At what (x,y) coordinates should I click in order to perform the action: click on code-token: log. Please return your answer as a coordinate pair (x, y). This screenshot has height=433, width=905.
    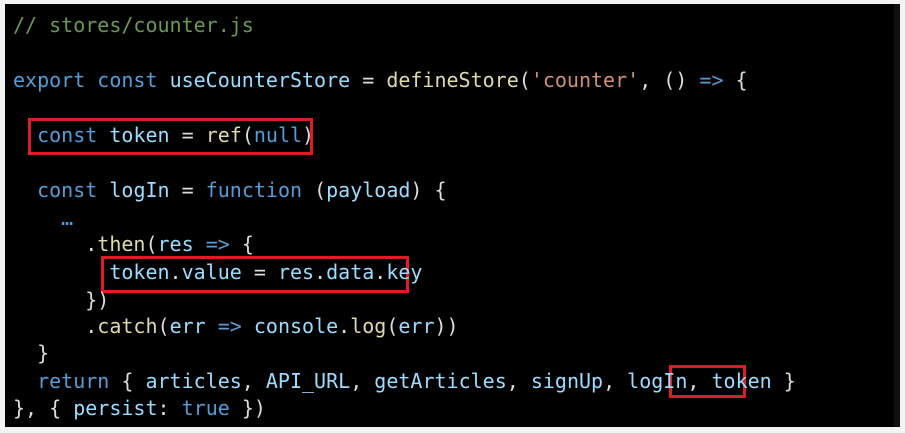
    Looking at the image, I should click on (368, 326).